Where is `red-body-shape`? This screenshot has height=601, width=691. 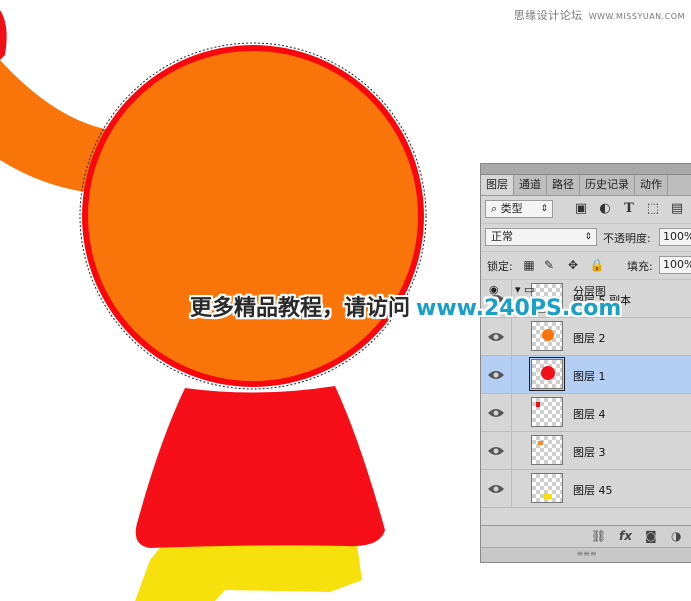
red-body-shape is located at coordinates (260, 467).